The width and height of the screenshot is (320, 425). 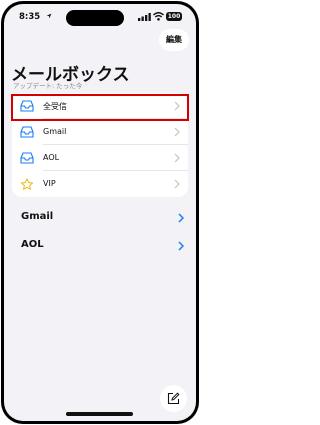 I want to click on highlight-box, so click(x=100, y=107).